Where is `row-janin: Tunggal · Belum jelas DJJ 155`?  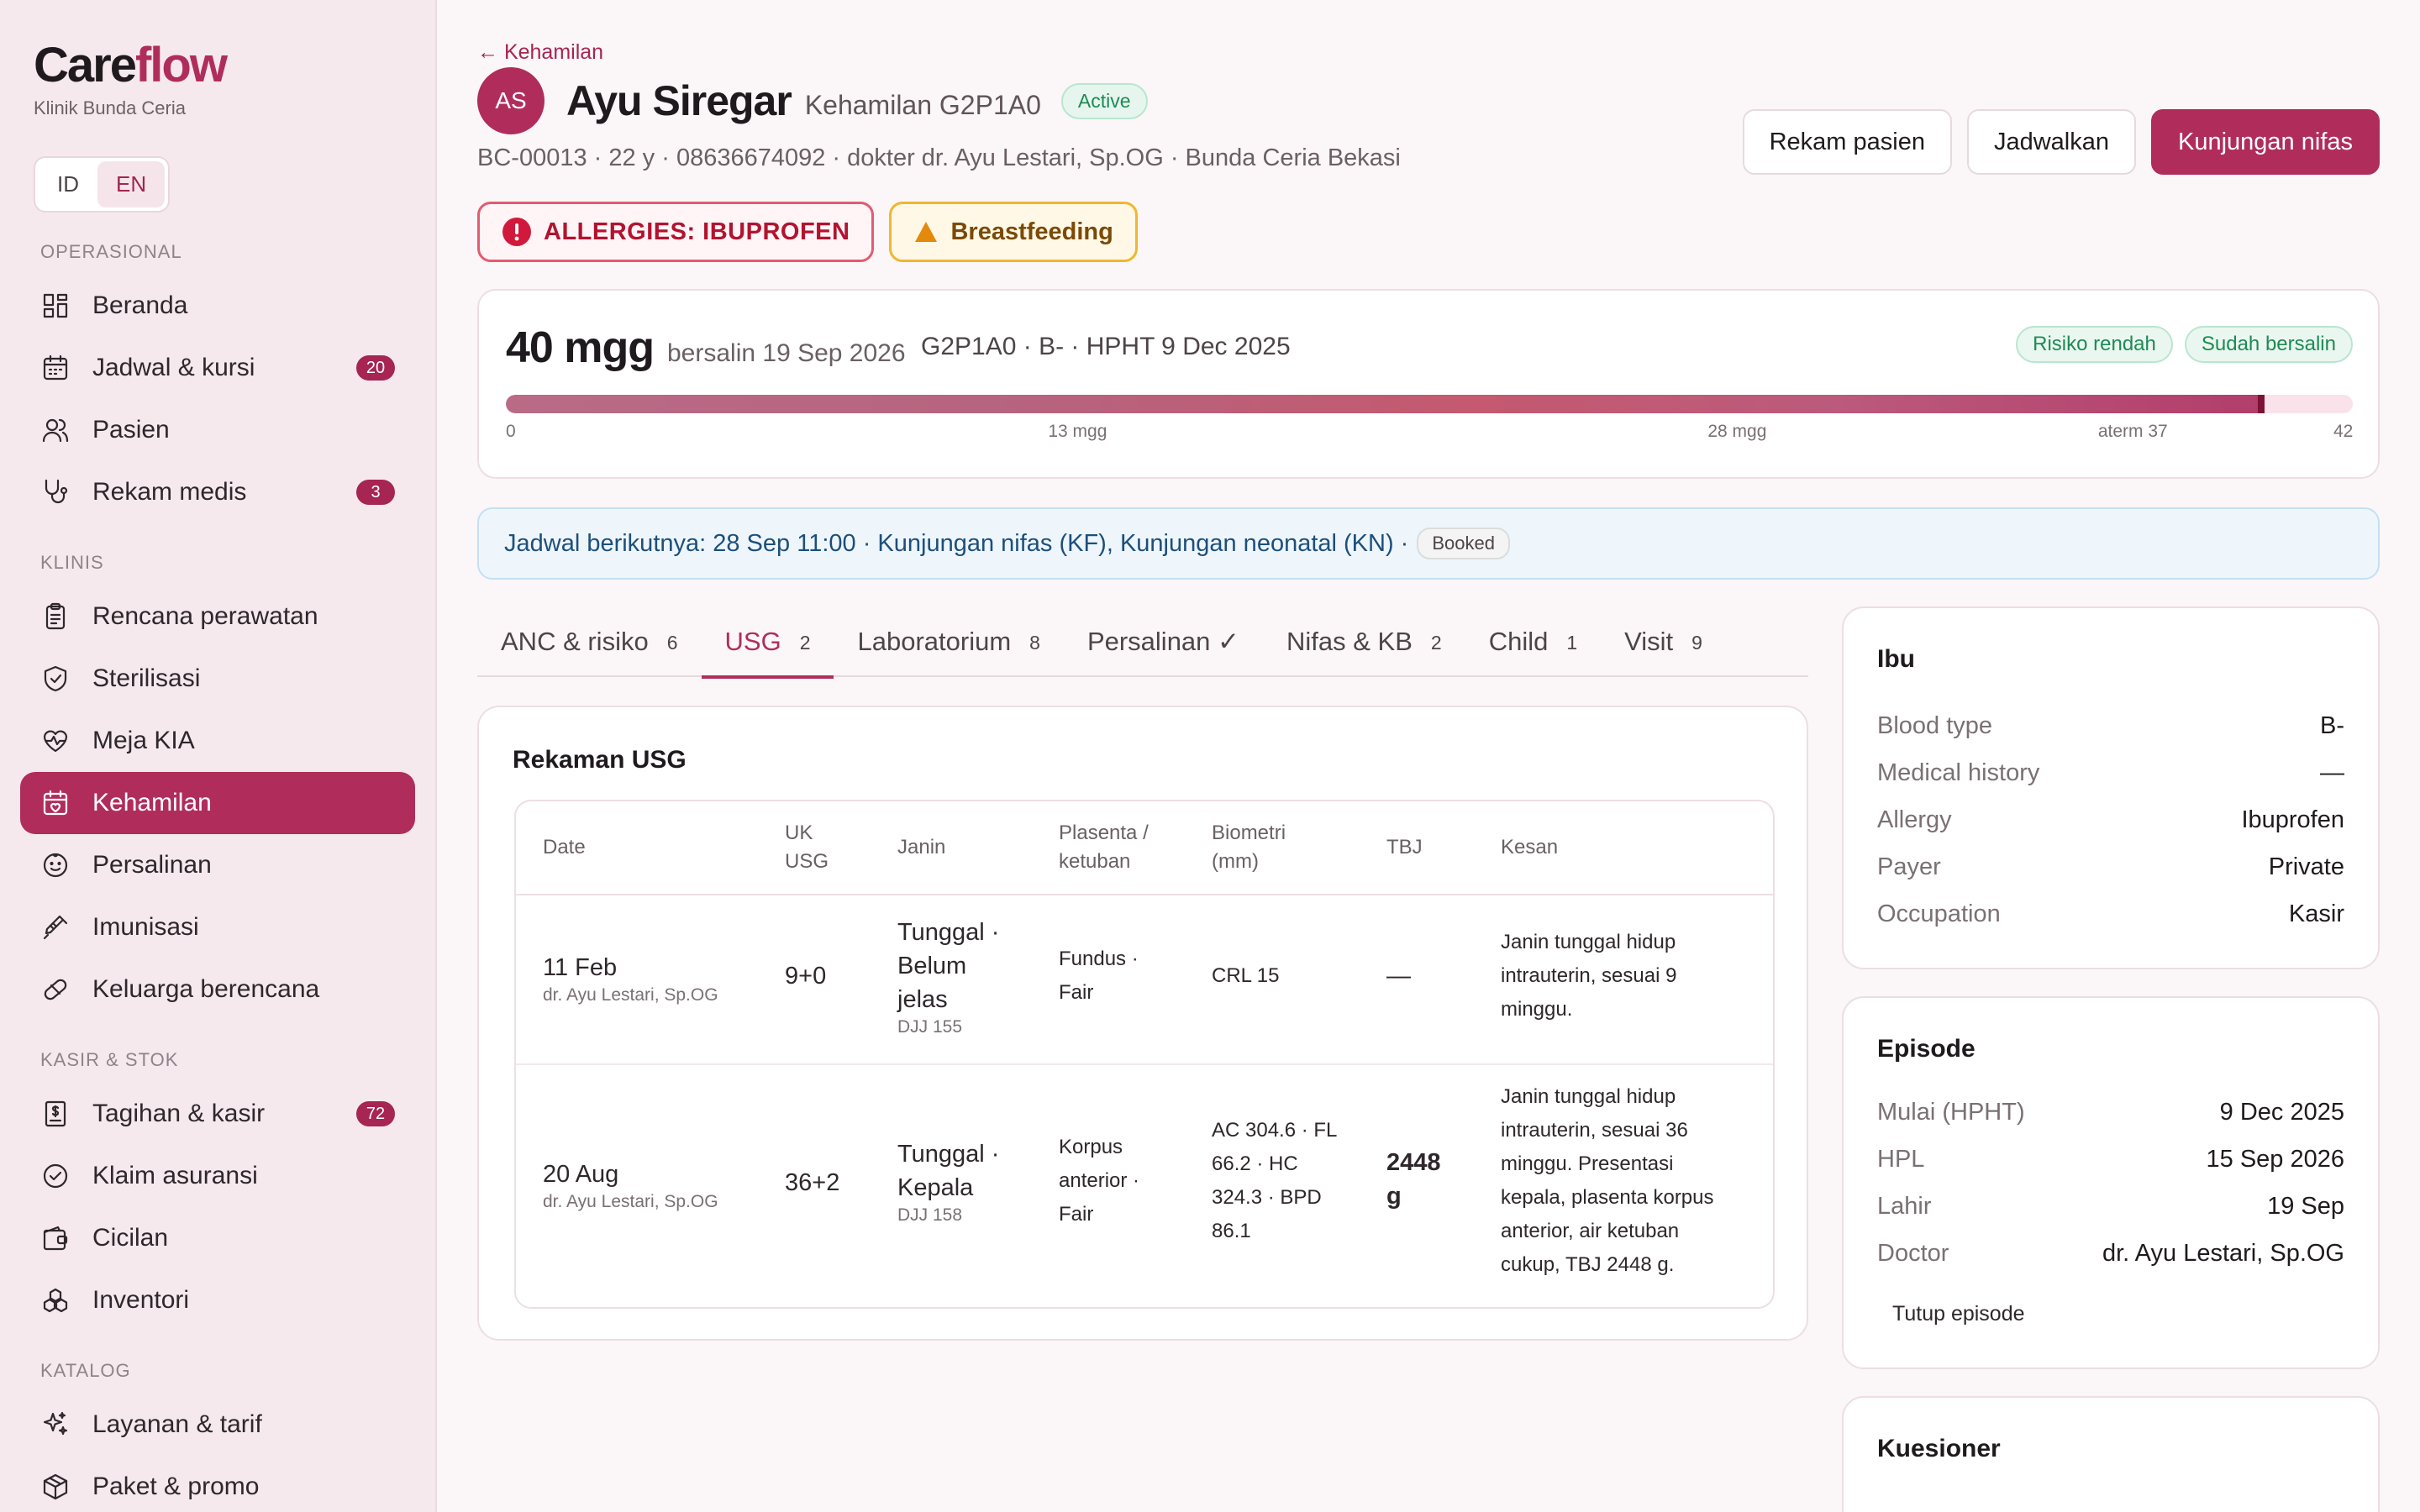 row-janin: Tunggal · Belum jelas DJJ 155 is located at coordinates (948, 978).